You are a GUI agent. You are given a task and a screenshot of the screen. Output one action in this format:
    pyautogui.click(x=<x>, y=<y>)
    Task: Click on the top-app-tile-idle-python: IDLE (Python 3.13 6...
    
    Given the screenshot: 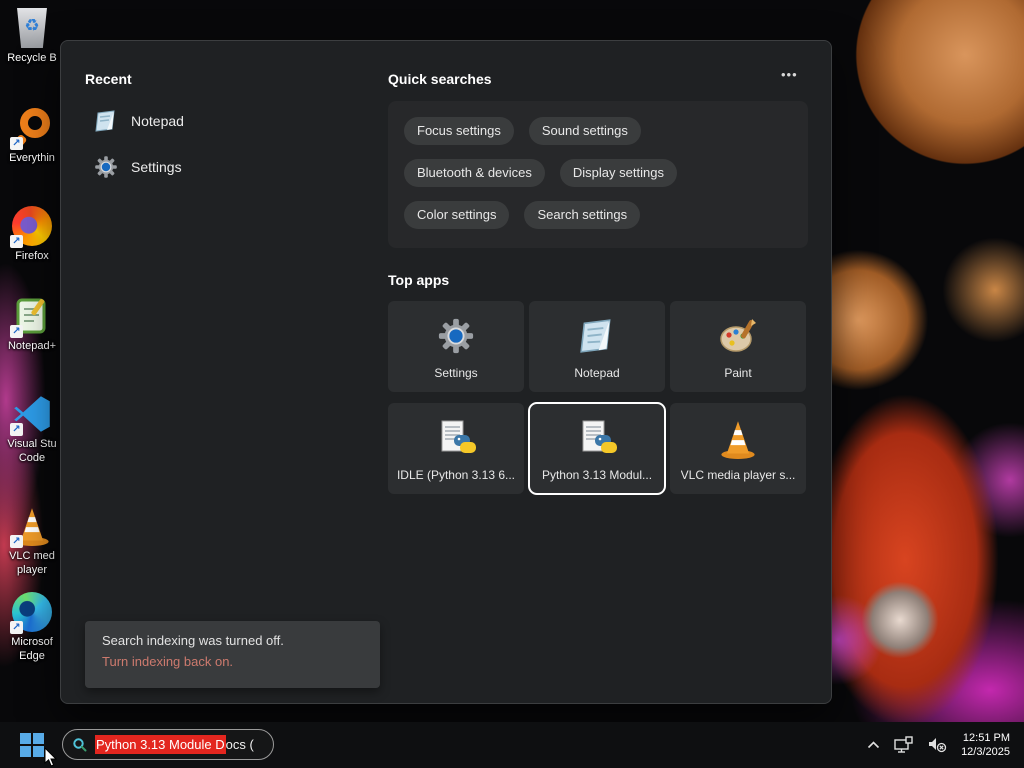 What is the action you would take?
    pyautogui.click(x=456, y=448)
    